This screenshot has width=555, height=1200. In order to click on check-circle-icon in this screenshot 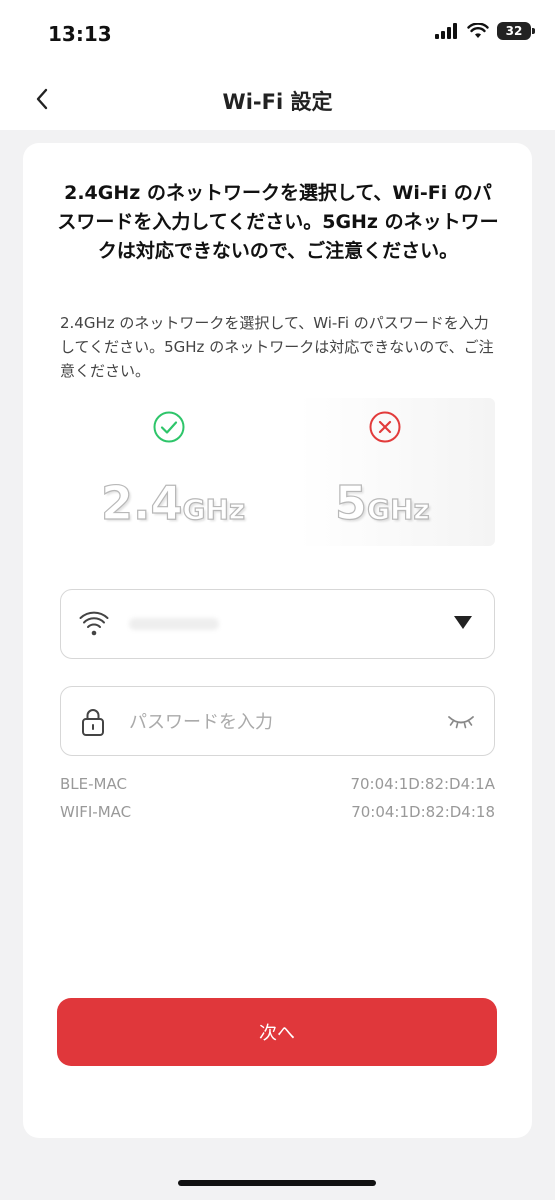, I will do `click(169, 427)`.